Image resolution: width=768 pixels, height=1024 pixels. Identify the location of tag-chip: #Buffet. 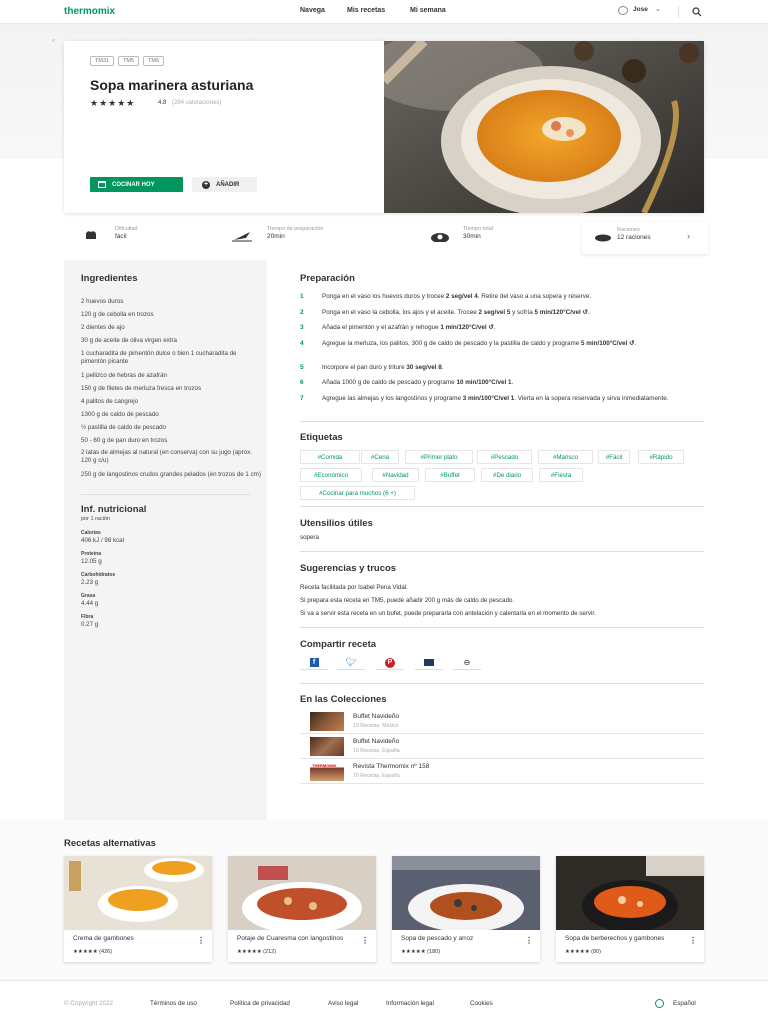
(450, 475).